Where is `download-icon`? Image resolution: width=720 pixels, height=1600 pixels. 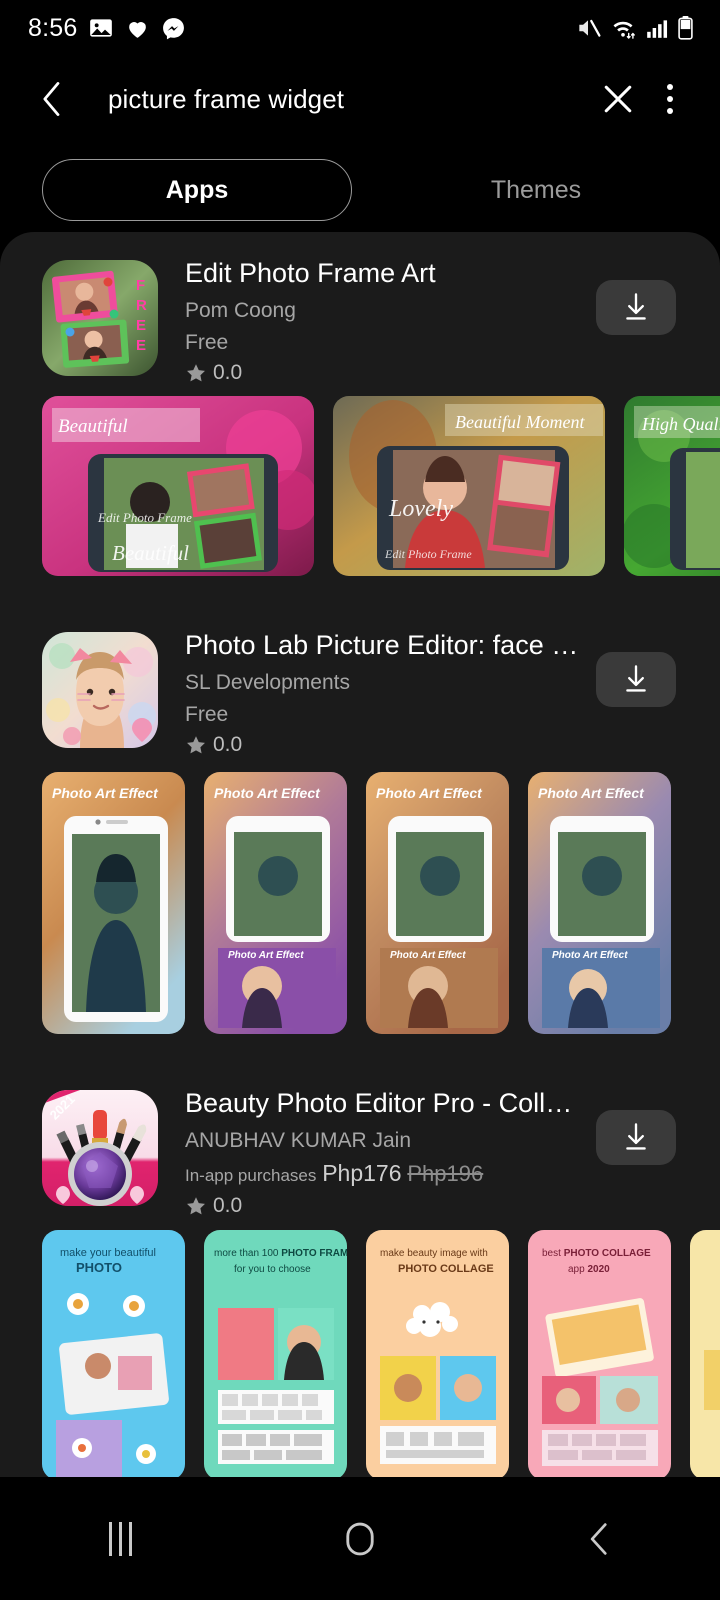 download-icon is located at coordinates (636, 678).